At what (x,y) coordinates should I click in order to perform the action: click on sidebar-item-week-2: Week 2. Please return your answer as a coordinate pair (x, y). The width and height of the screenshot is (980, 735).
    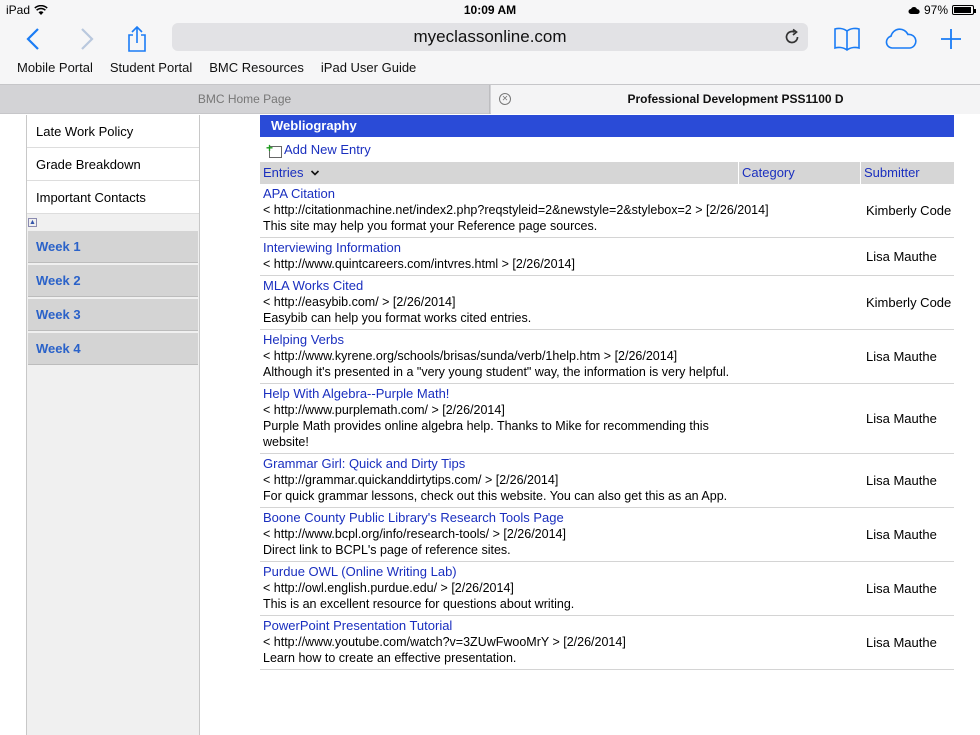
    Looking at the image, I should click on (113, 281).